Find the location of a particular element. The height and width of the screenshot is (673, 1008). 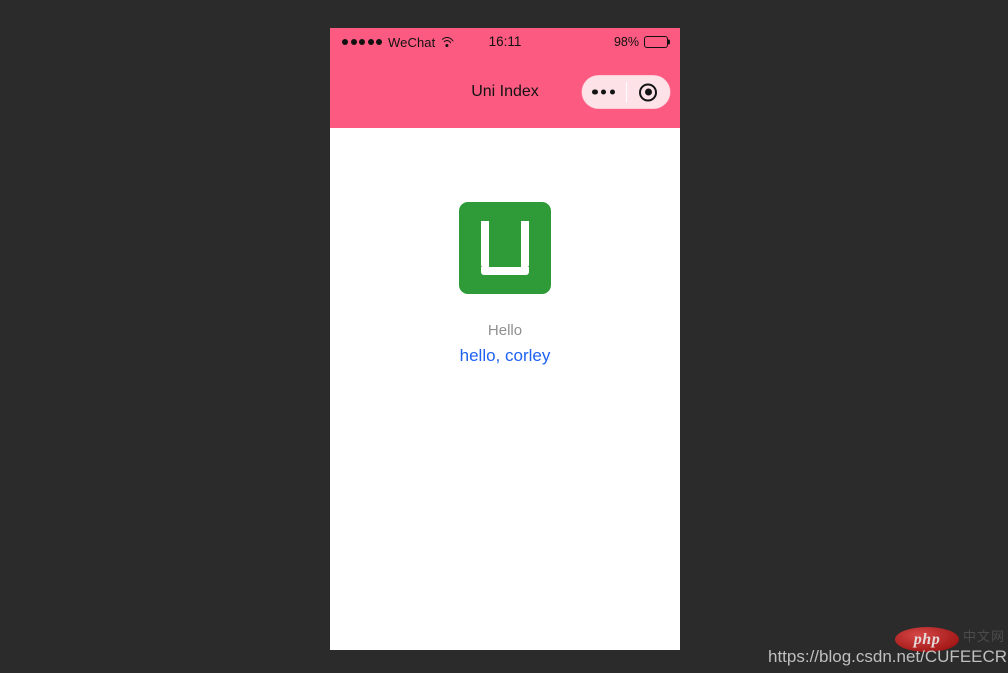

status-bar-right: 98% is located at coordinates (641, 42).